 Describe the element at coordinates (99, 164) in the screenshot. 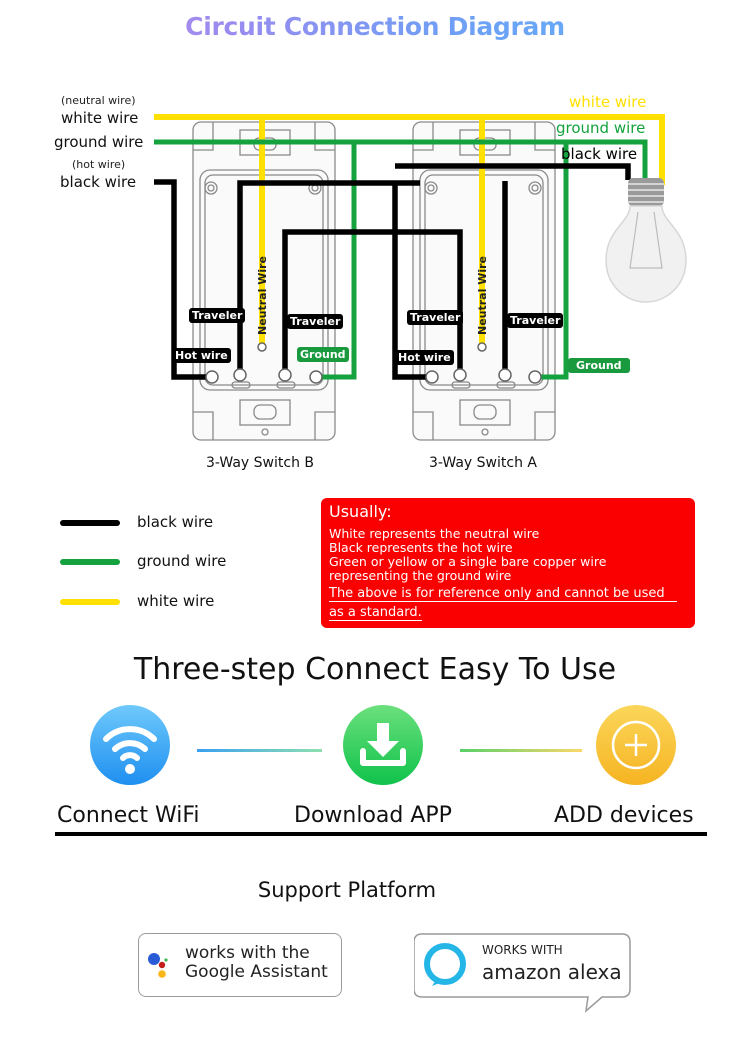

I see `hot-wire-note: (hot wire)` at that location.